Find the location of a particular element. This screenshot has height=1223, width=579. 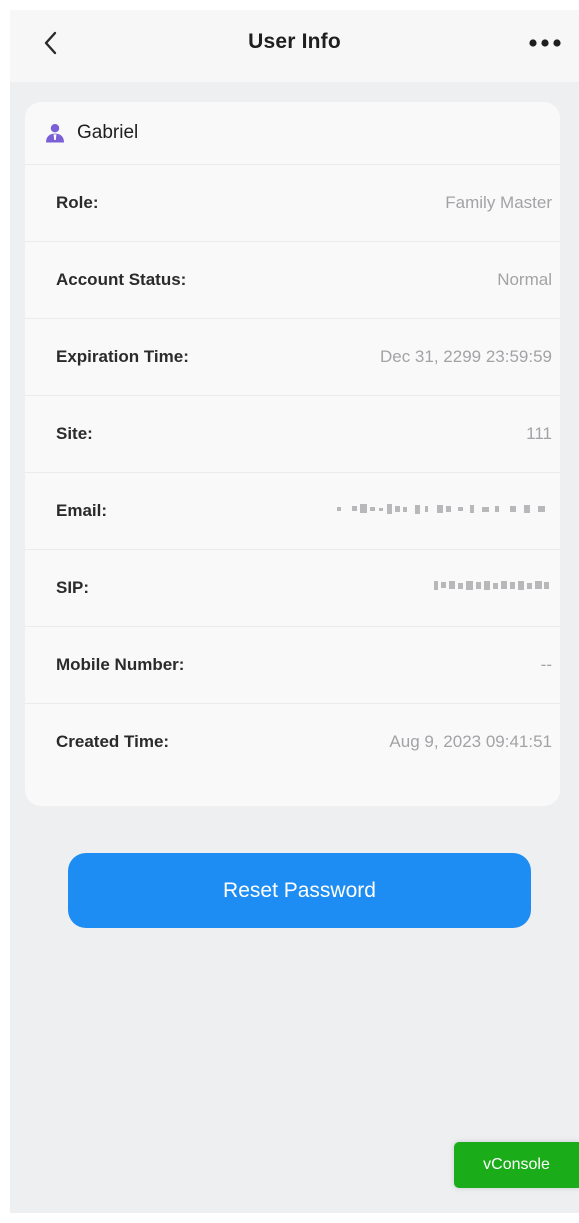

created-time-label: Created Time: is located at coordinates (113, 741).